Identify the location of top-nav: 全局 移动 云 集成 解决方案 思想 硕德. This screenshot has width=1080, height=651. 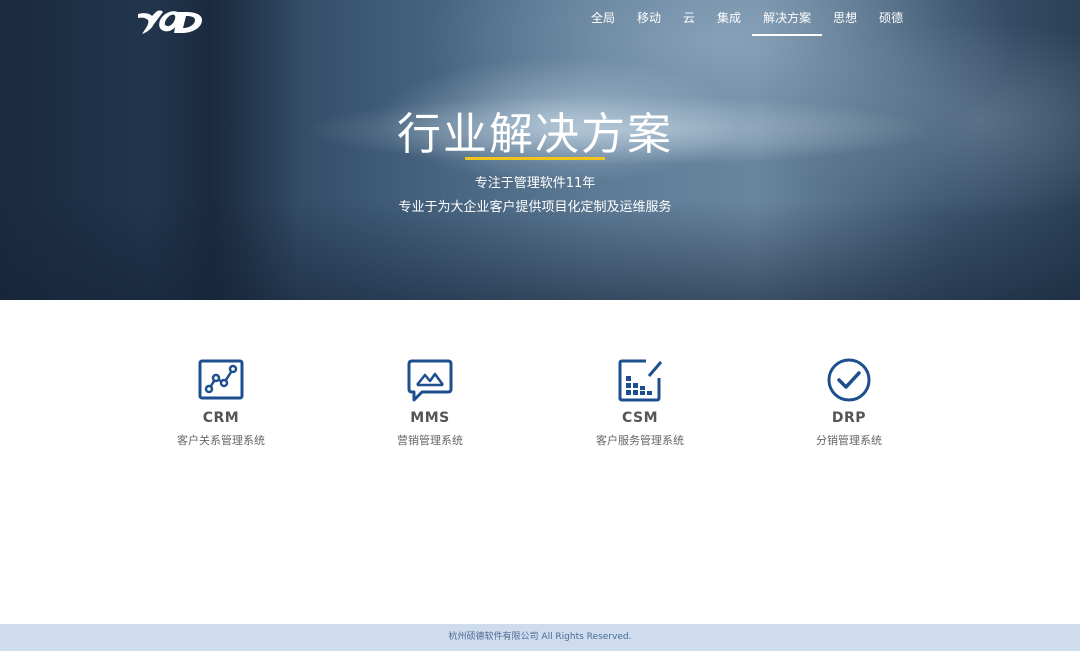
(747, 18).